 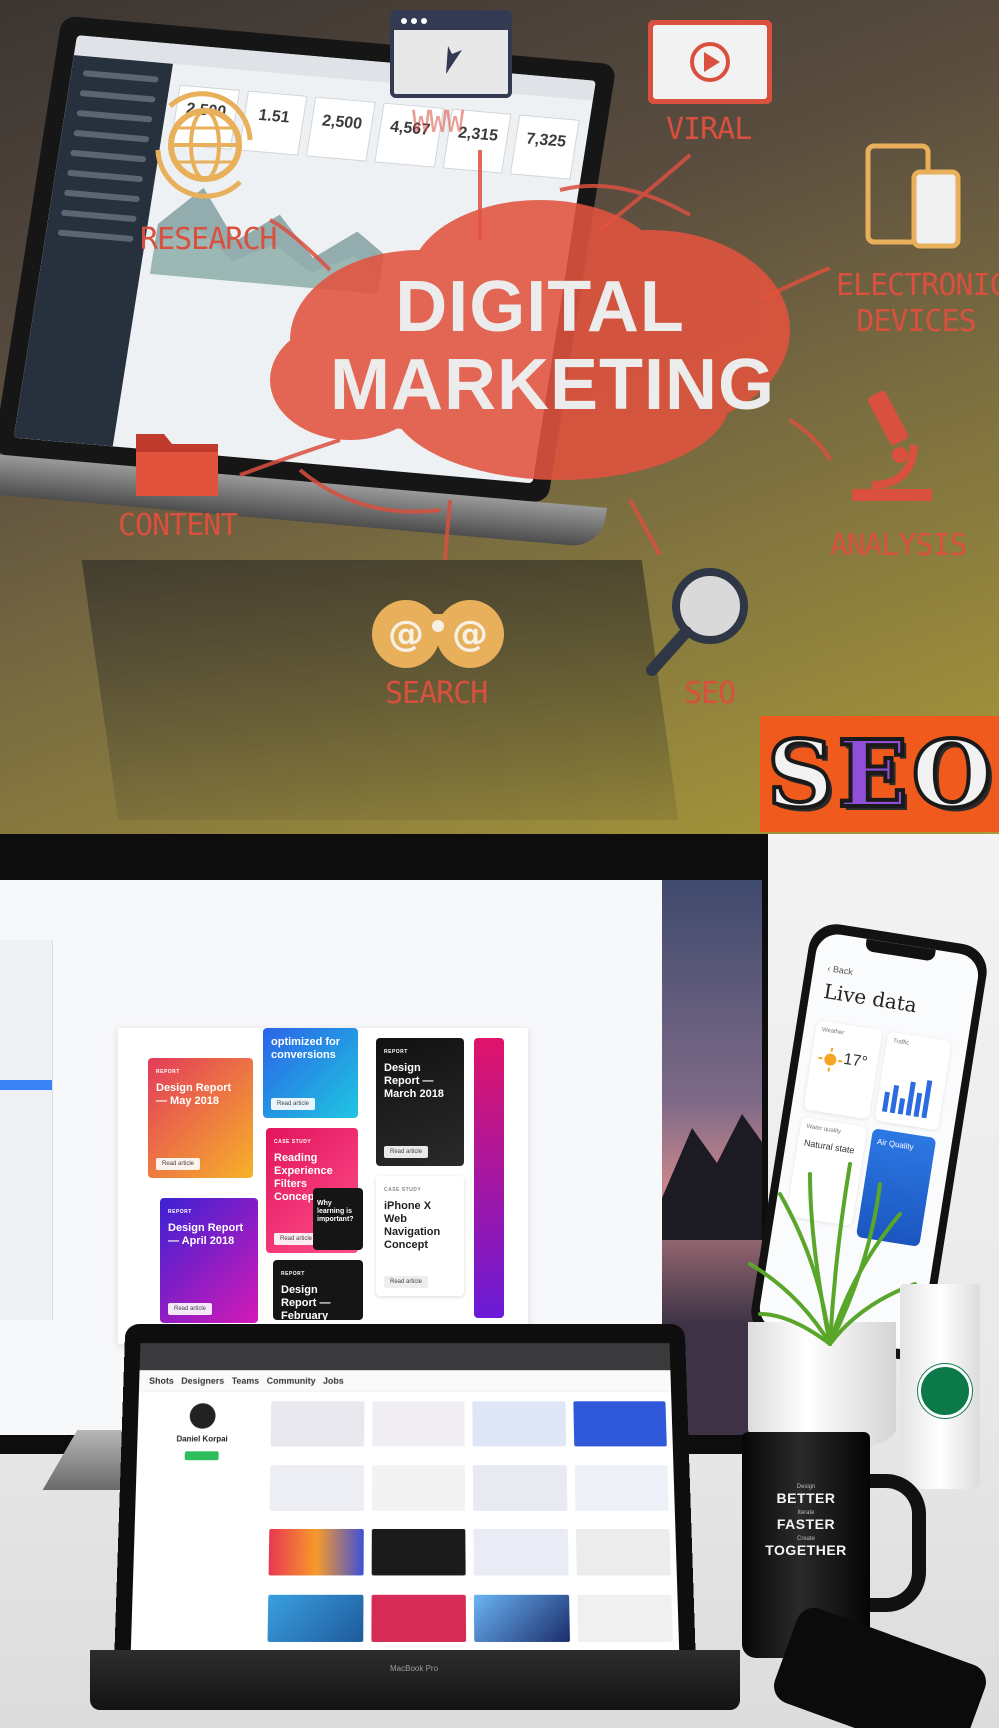 I want to click on digital-marketing-title: DIGITAL MARKETING, so click(x=552, y=346).